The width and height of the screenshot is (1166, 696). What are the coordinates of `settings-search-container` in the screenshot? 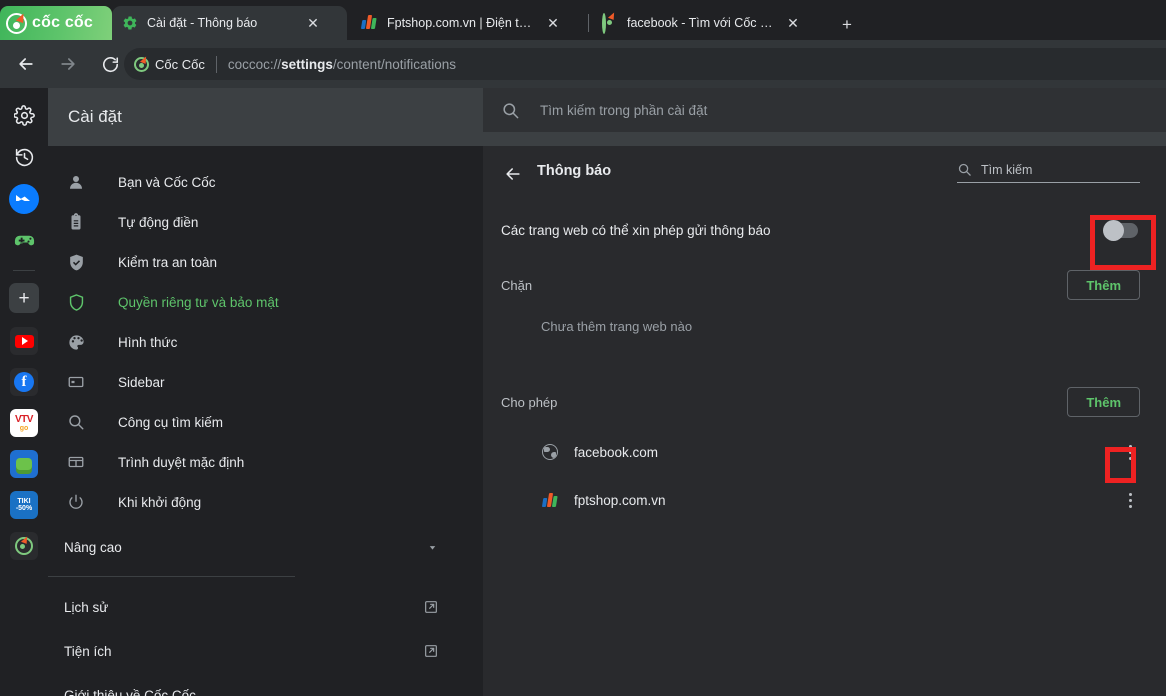 It's located at (824, 110).